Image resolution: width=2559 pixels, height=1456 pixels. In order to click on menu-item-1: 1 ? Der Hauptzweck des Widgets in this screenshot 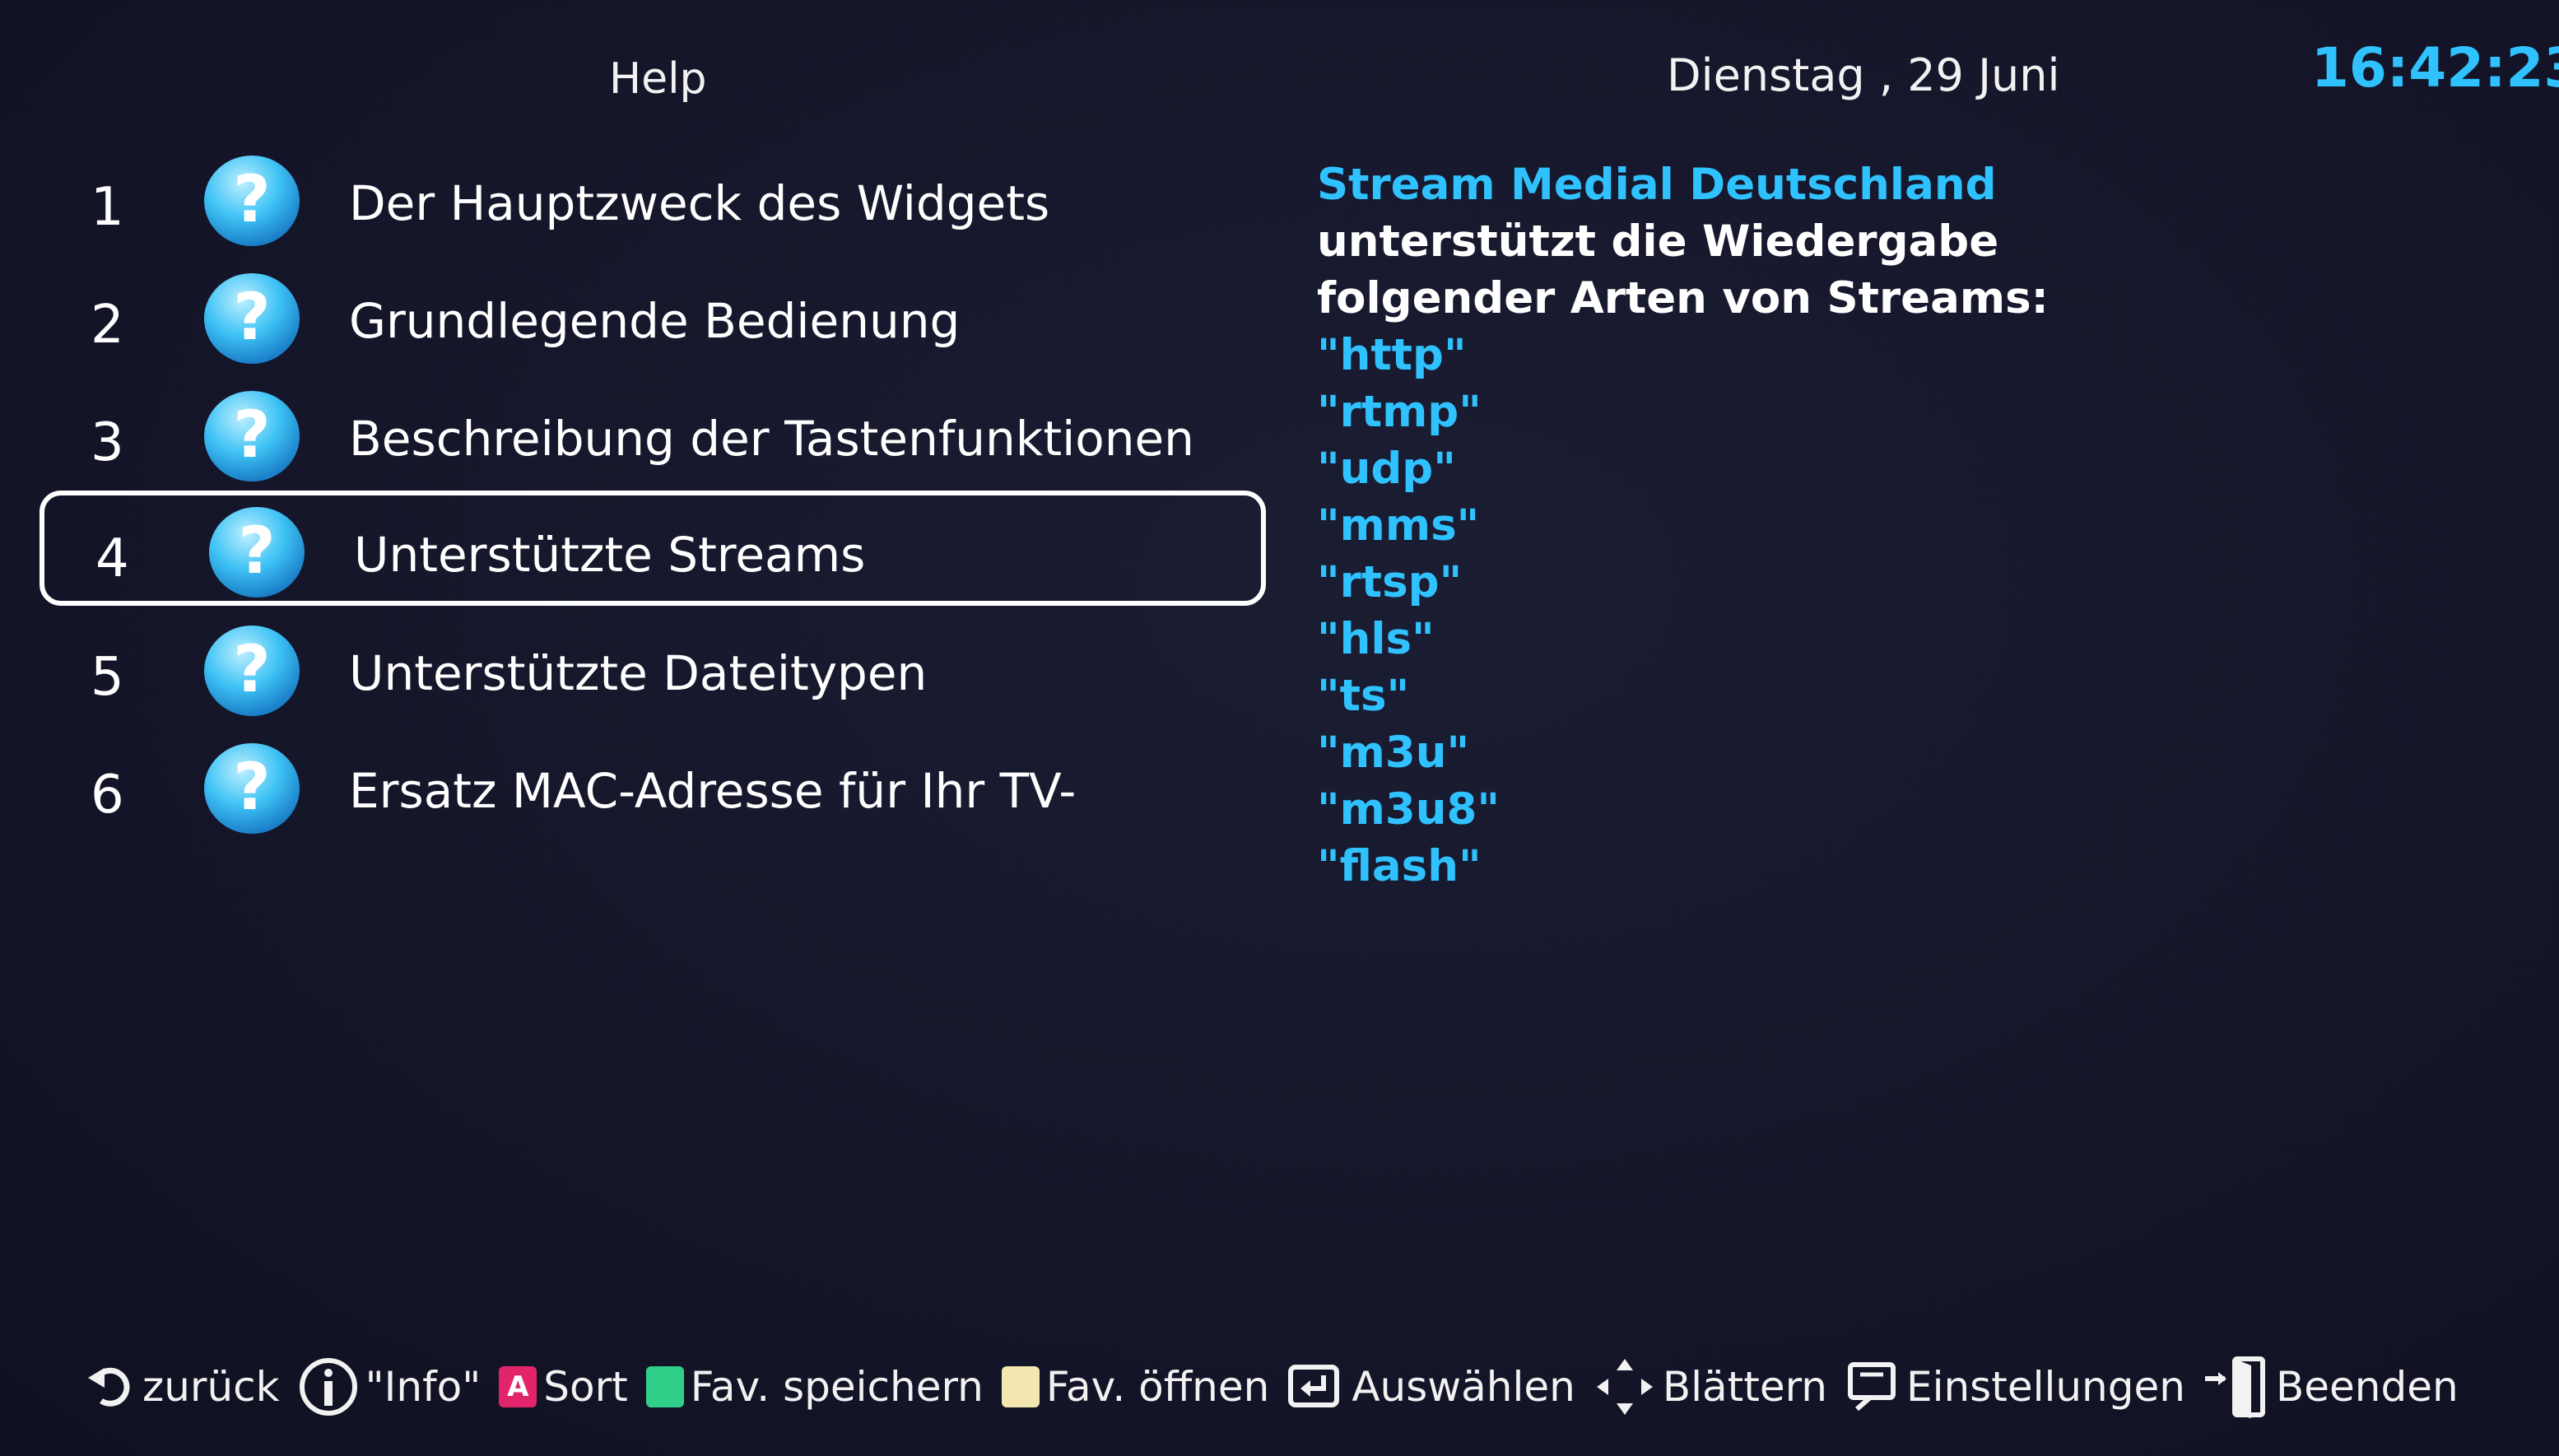, I will do `click(653, 201)`.